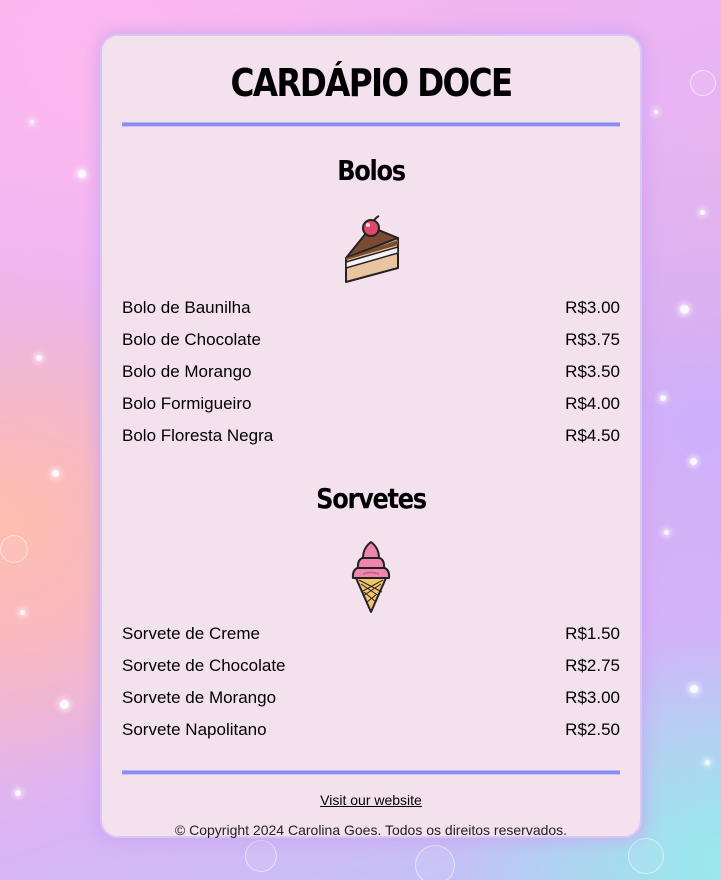 This screenshot has width=721, height=880. Describe the element at coordinates (187, 403) in the screenshot. I see `item-name: Bolo Formigueiro` at that location.